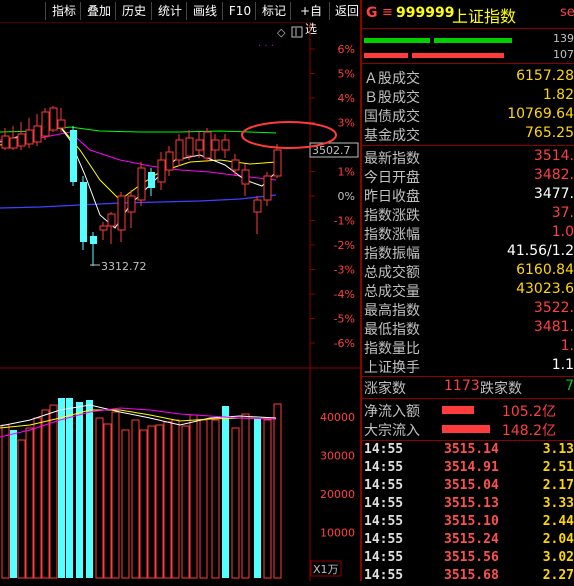 The image size is (574, 586). Describe the element at coordinates (545, 270) in the screenshot. I see `index-stat-value: 6160.84` at that location.